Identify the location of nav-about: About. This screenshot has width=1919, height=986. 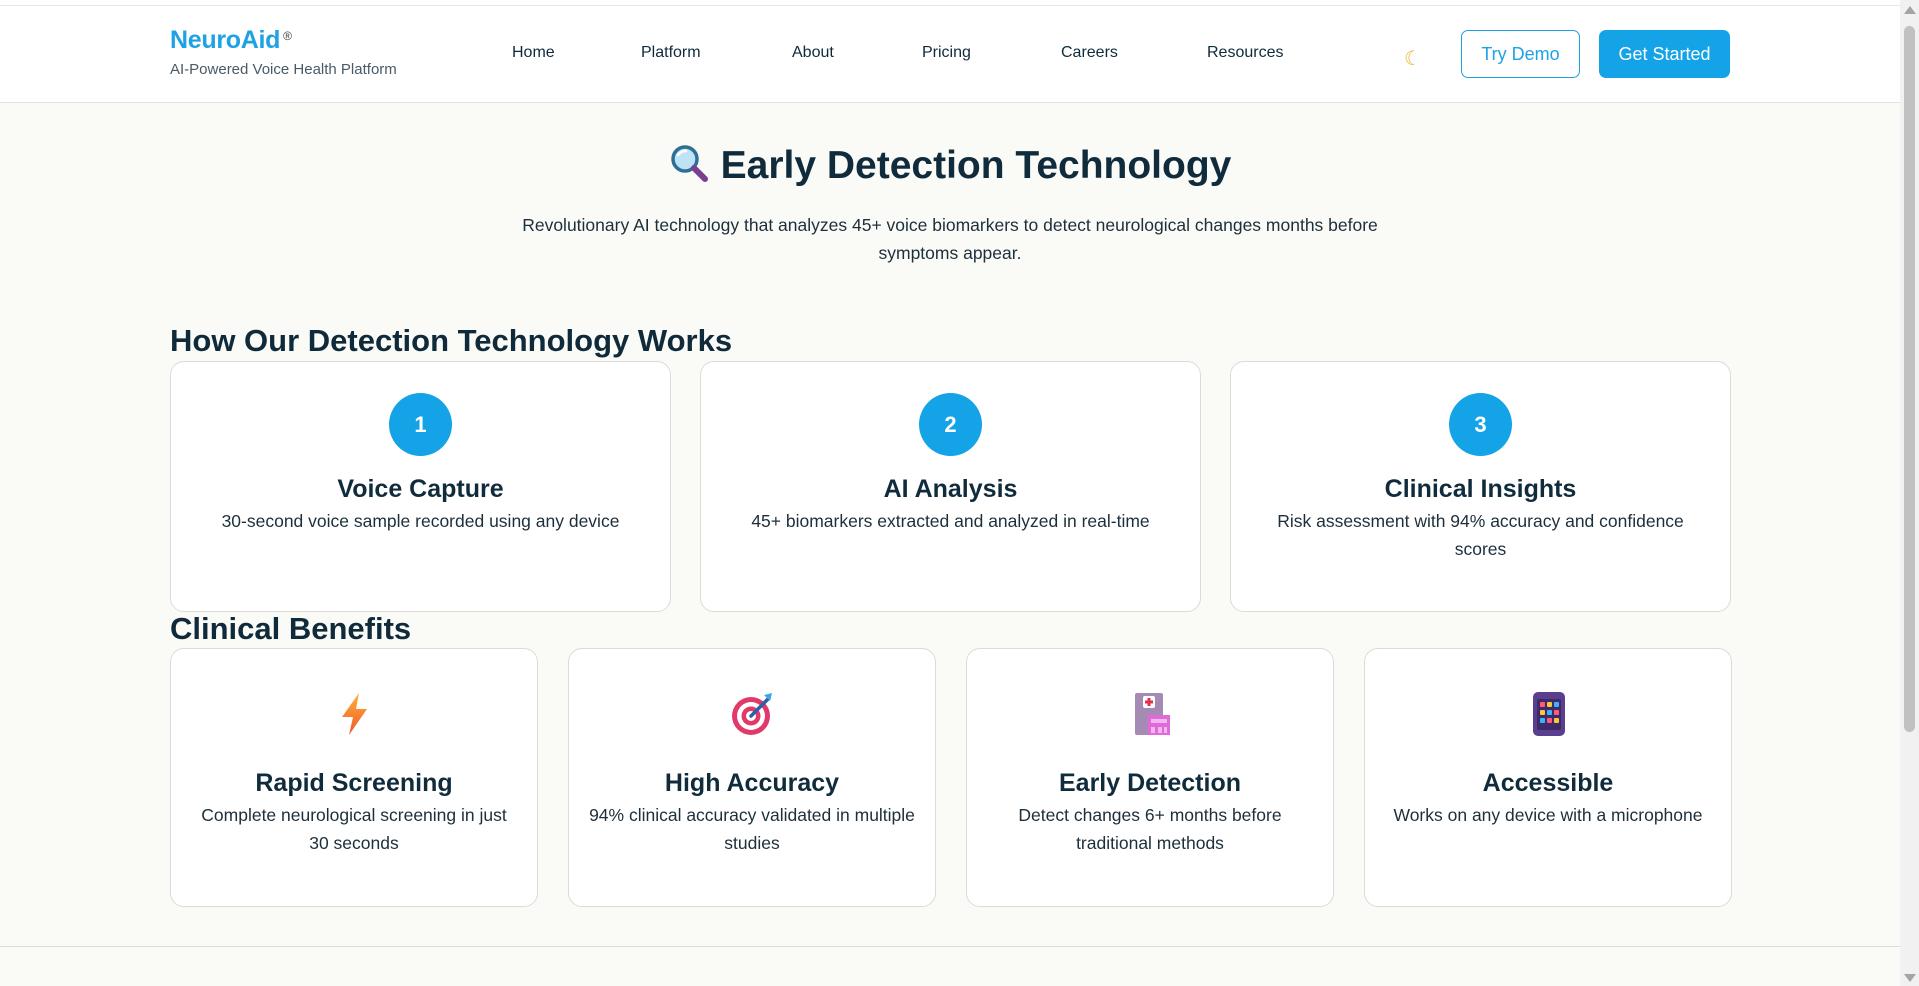
(813, 53).